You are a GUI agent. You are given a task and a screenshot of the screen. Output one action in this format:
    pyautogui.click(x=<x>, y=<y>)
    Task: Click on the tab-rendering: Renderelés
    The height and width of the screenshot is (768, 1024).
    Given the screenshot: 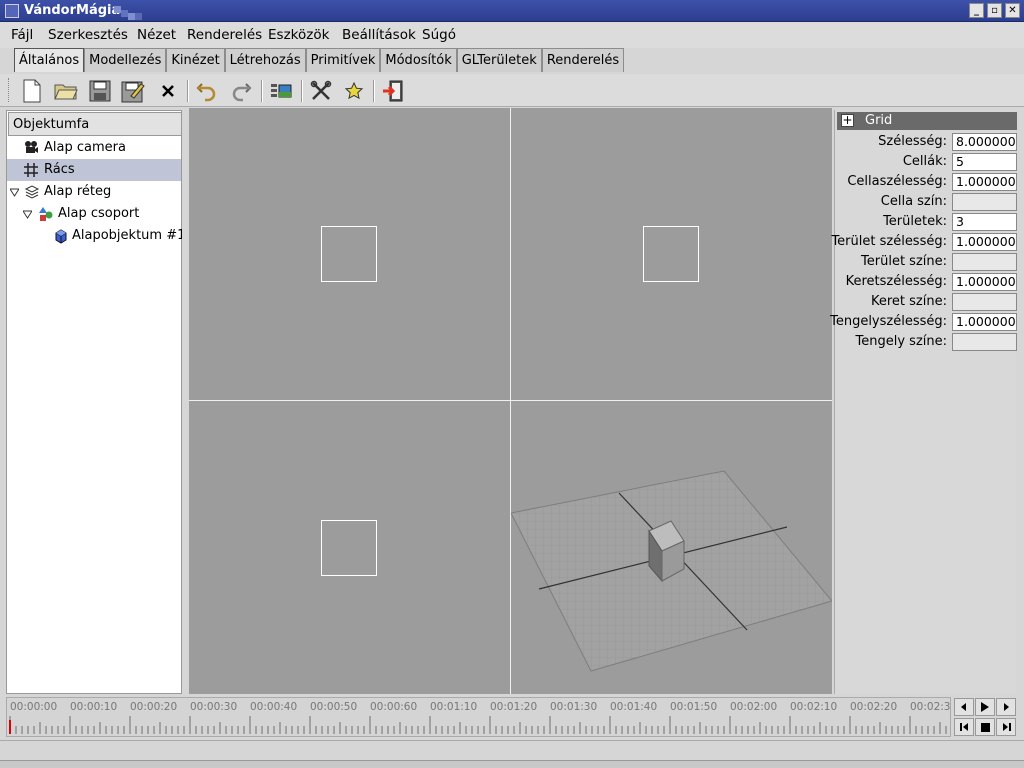 What is the action you would take?
    pyautogui.click(x=583, y=60)
    